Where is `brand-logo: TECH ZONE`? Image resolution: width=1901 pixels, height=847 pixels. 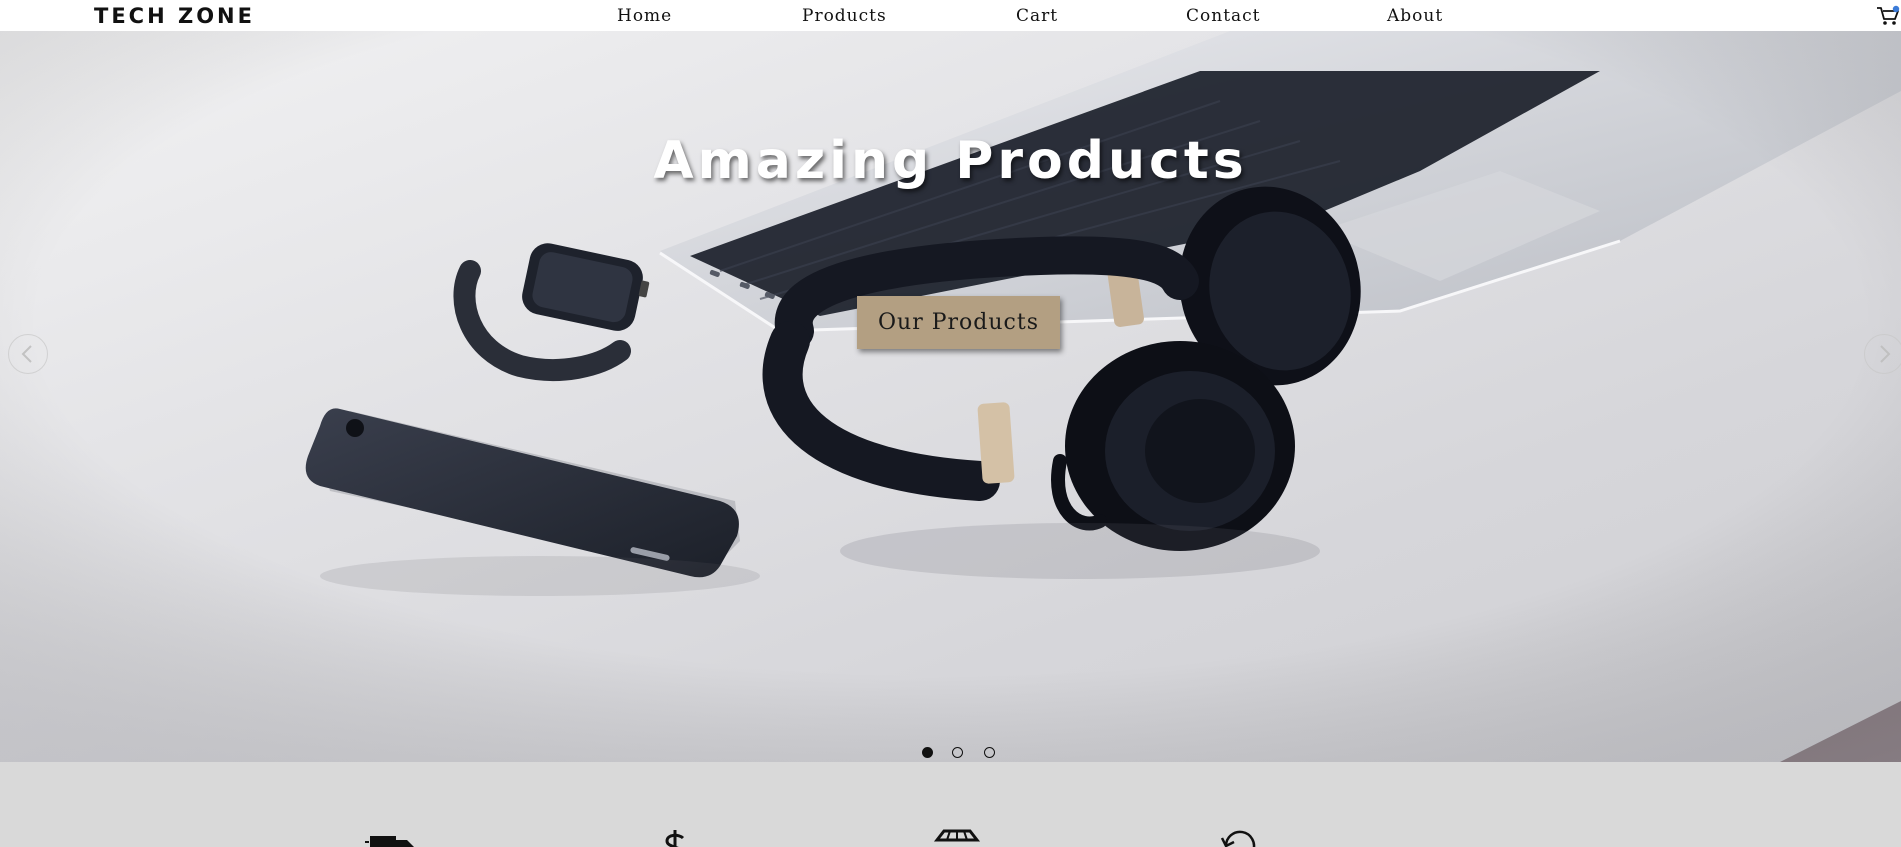
brand-logo: TECH ZONE is located at coordinates (174, 16).